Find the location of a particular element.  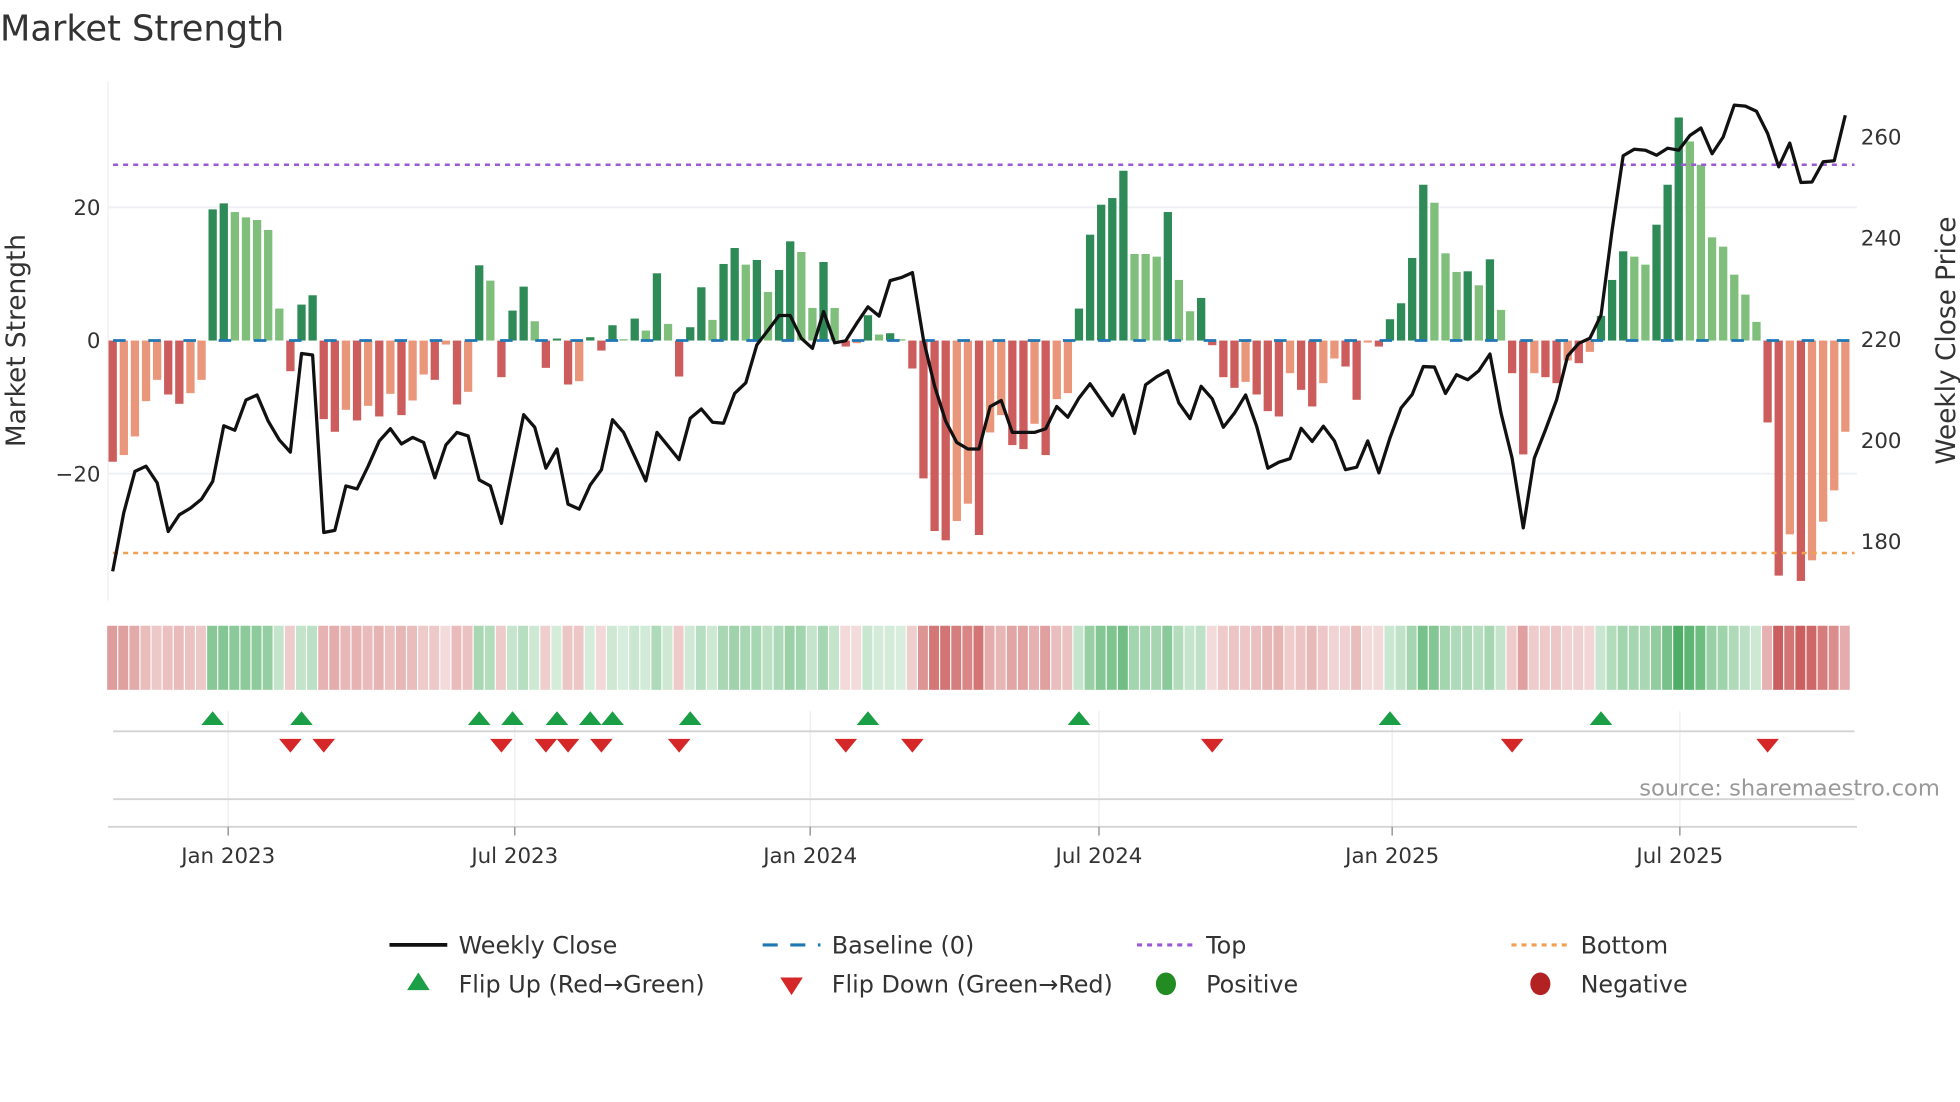

strength-heat-strip is located at coordinates (978, 657).